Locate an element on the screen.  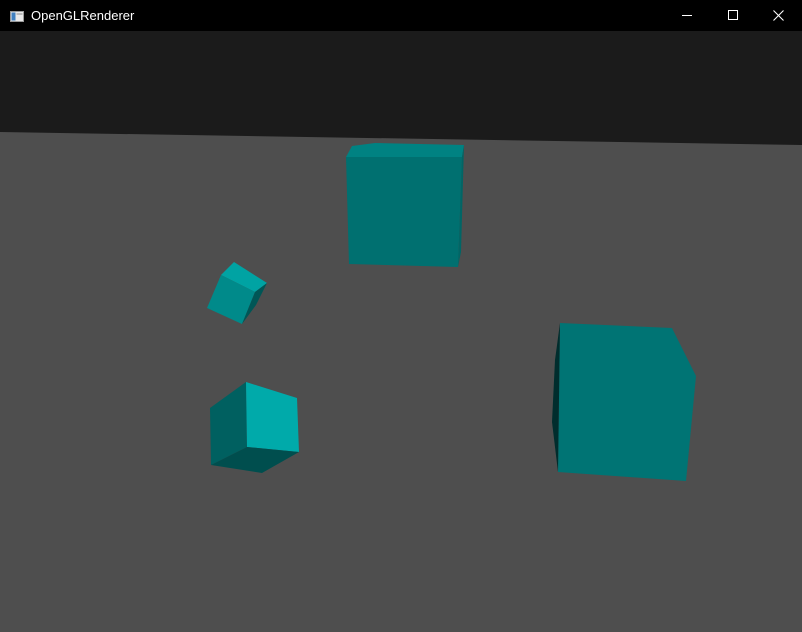
maximize-button is located at coordinates (733, 15).